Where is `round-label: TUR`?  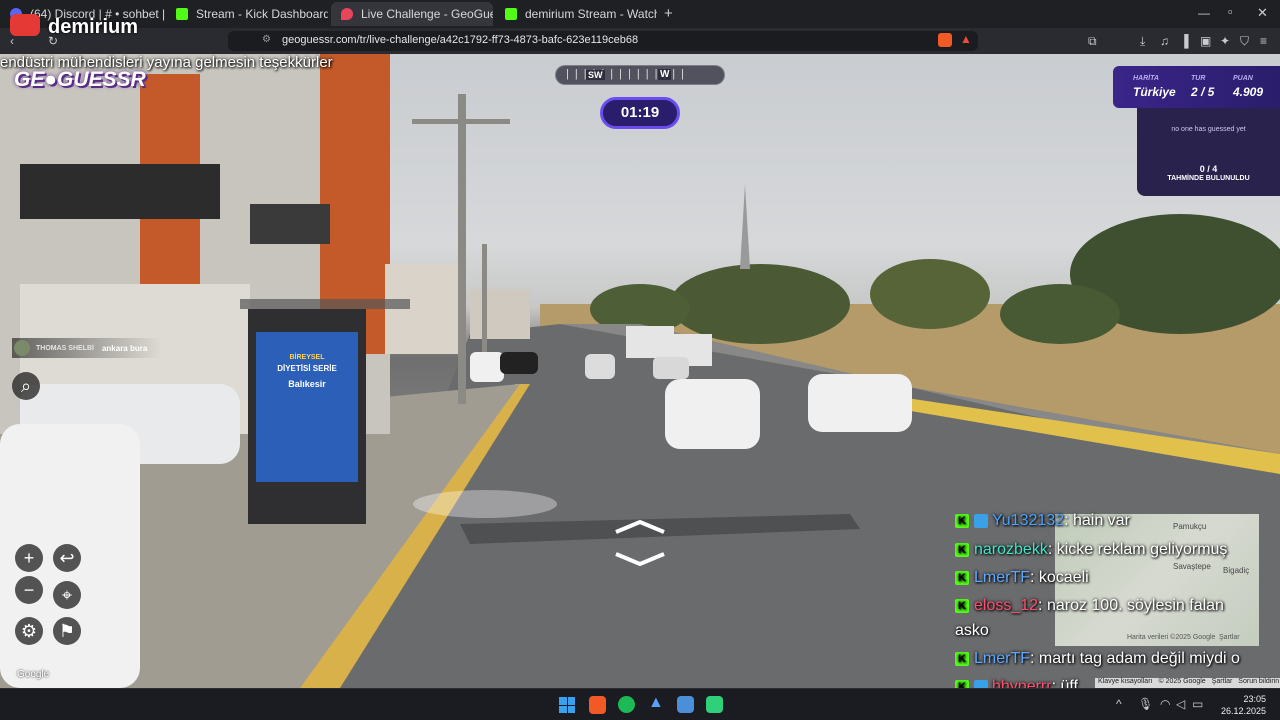 round-label: TUR is located at coordinates (1198, 78).